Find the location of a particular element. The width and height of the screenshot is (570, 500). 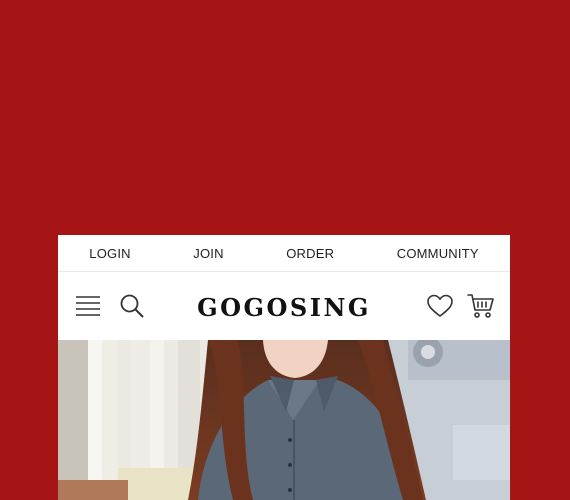

cart-button is located at coordinates (481, 306).